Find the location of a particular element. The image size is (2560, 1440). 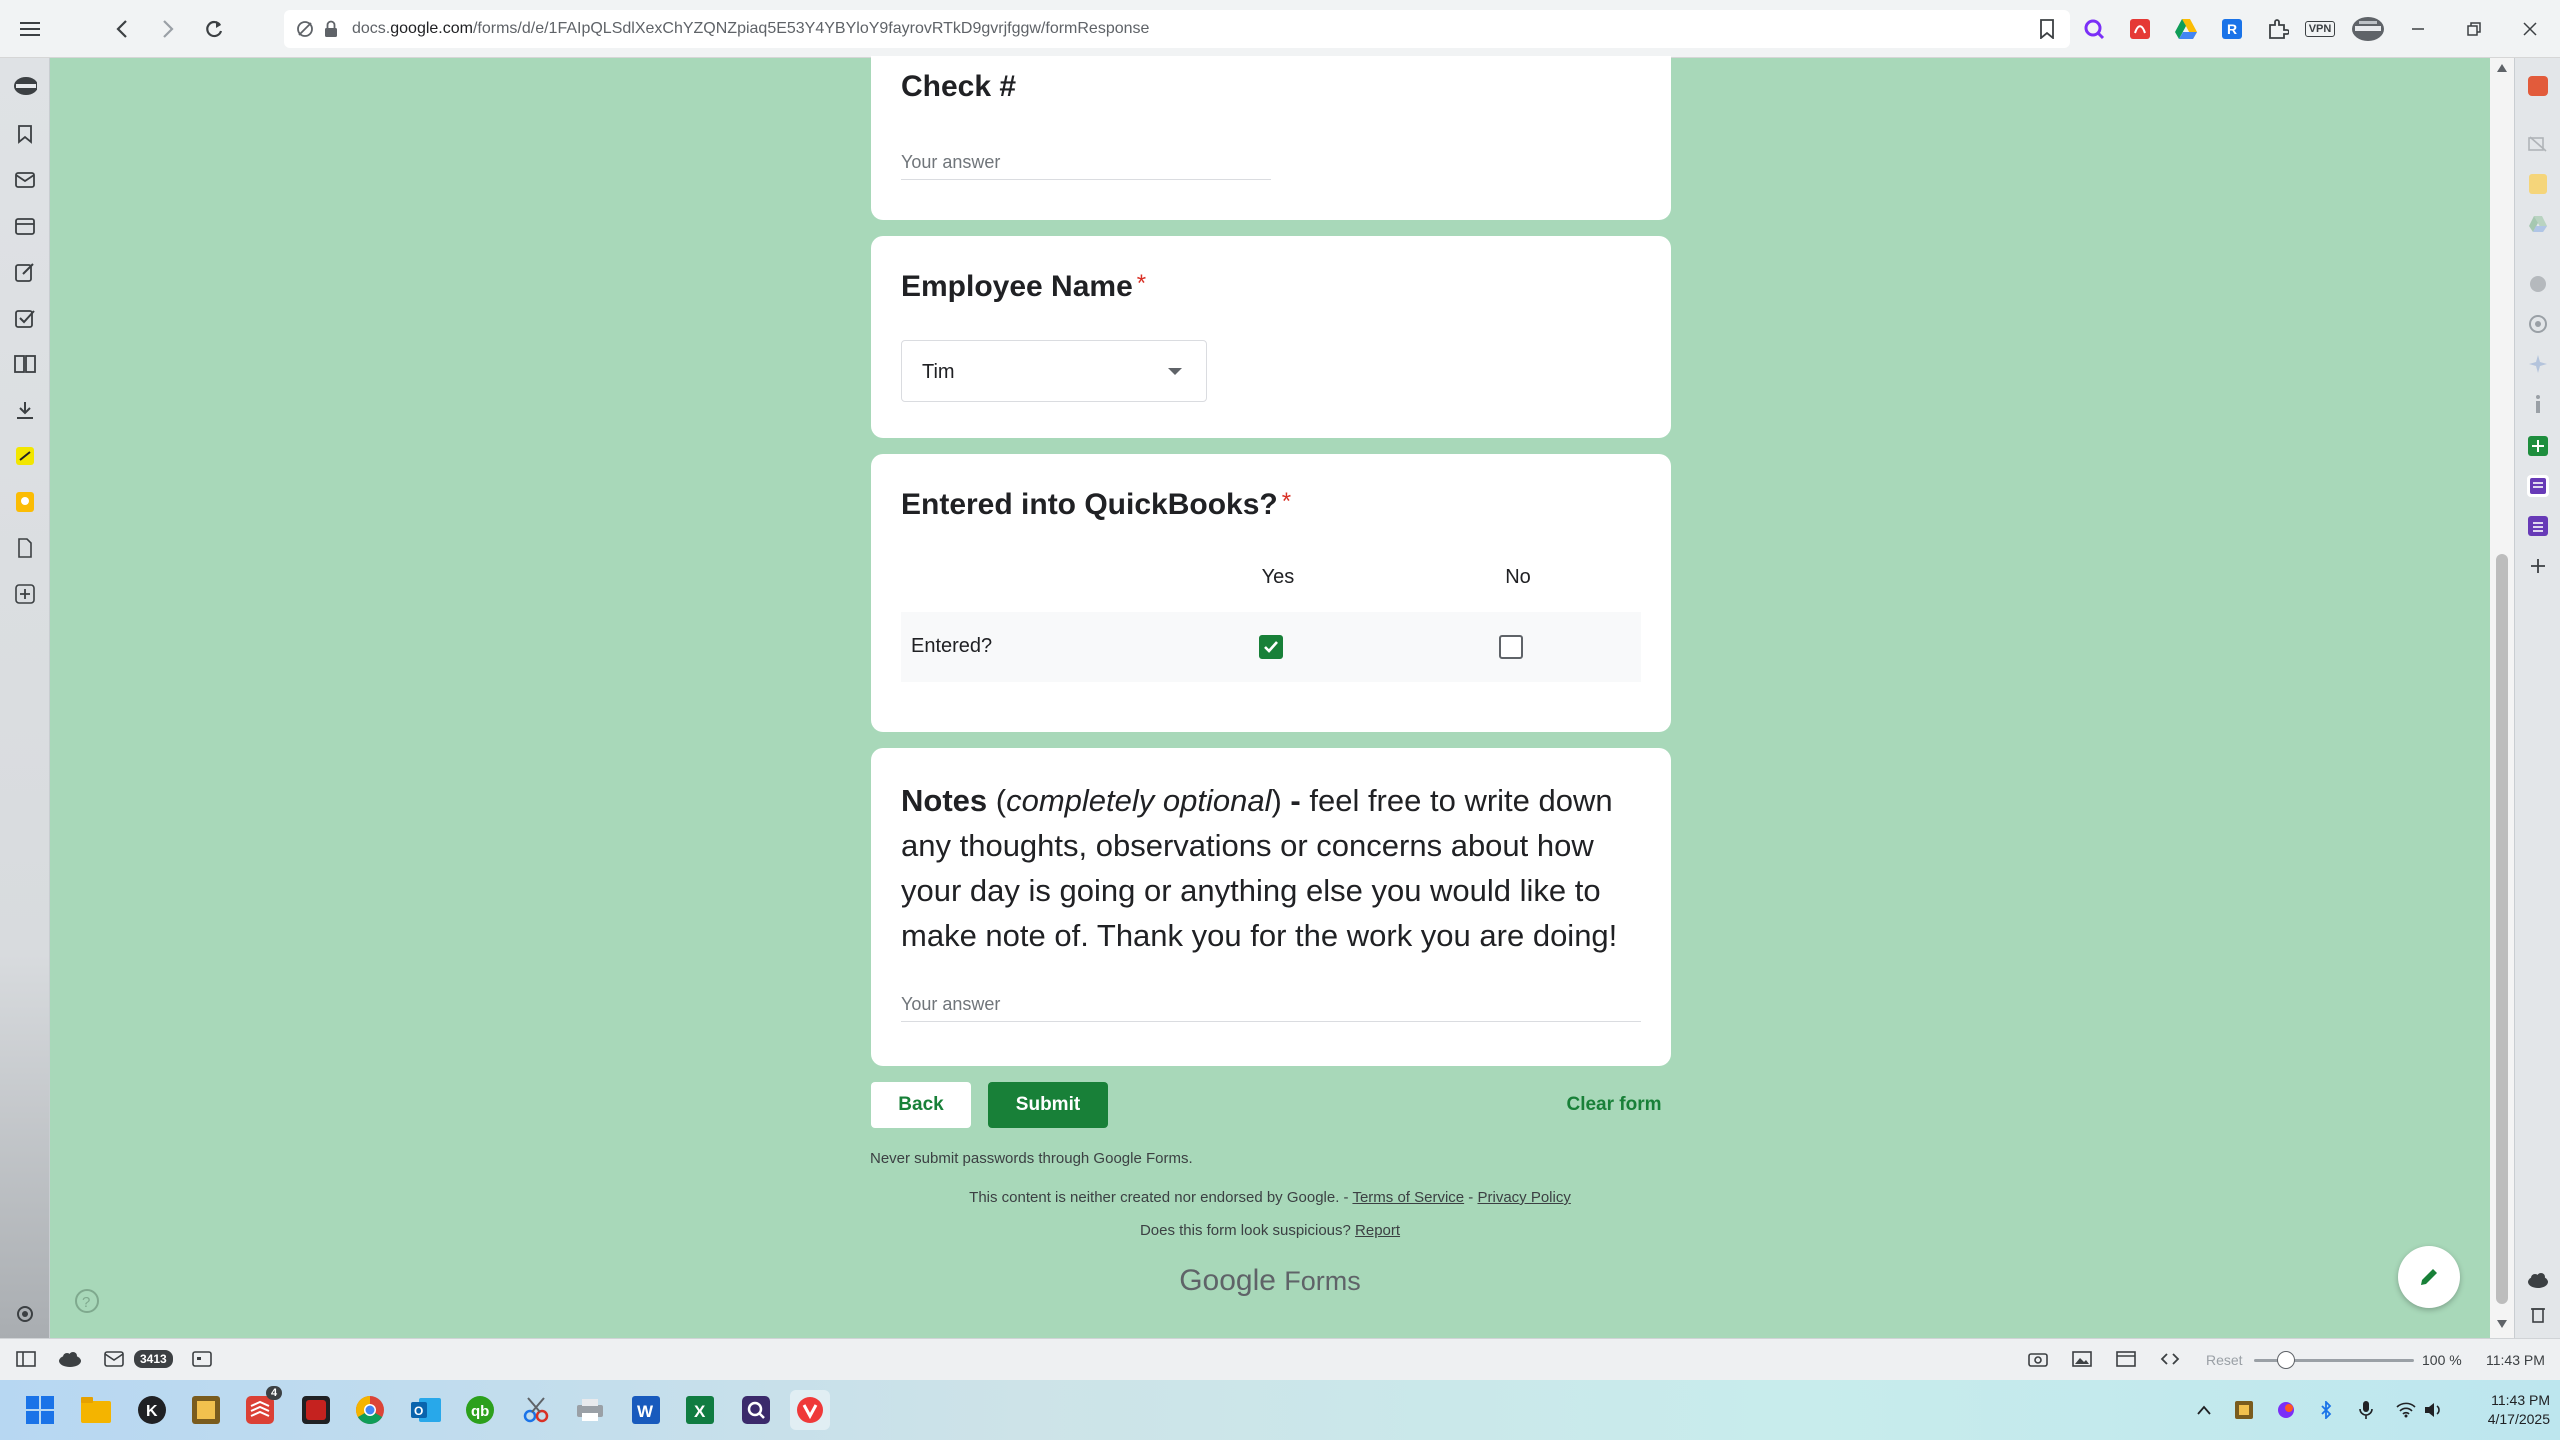

panel-drive-icon is located at coordinates (2538, 224).